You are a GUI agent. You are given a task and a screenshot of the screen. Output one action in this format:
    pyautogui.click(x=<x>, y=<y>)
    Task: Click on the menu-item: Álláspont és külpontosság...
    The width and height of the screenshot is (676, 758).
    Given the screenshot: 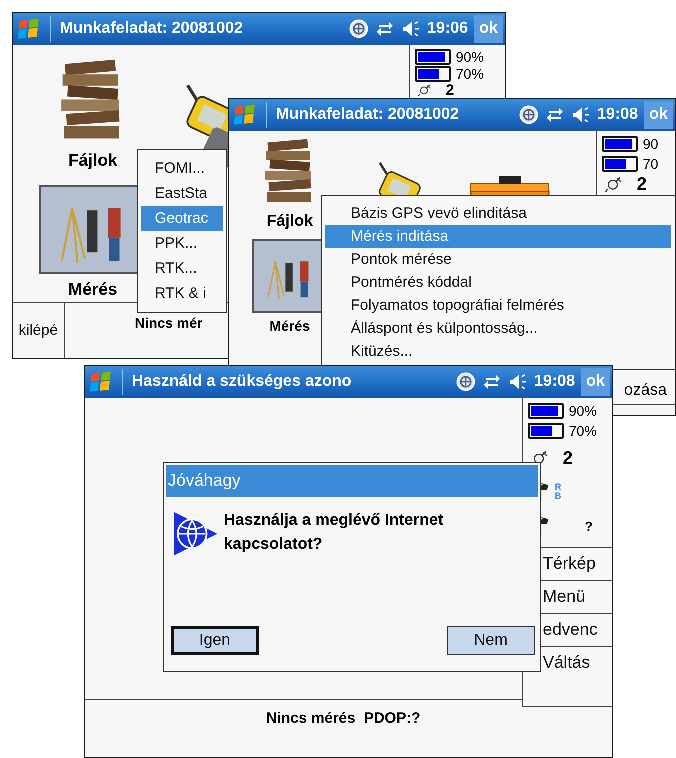 What is the action you would take?
    pyautogui.click(x=498, y=328)
    